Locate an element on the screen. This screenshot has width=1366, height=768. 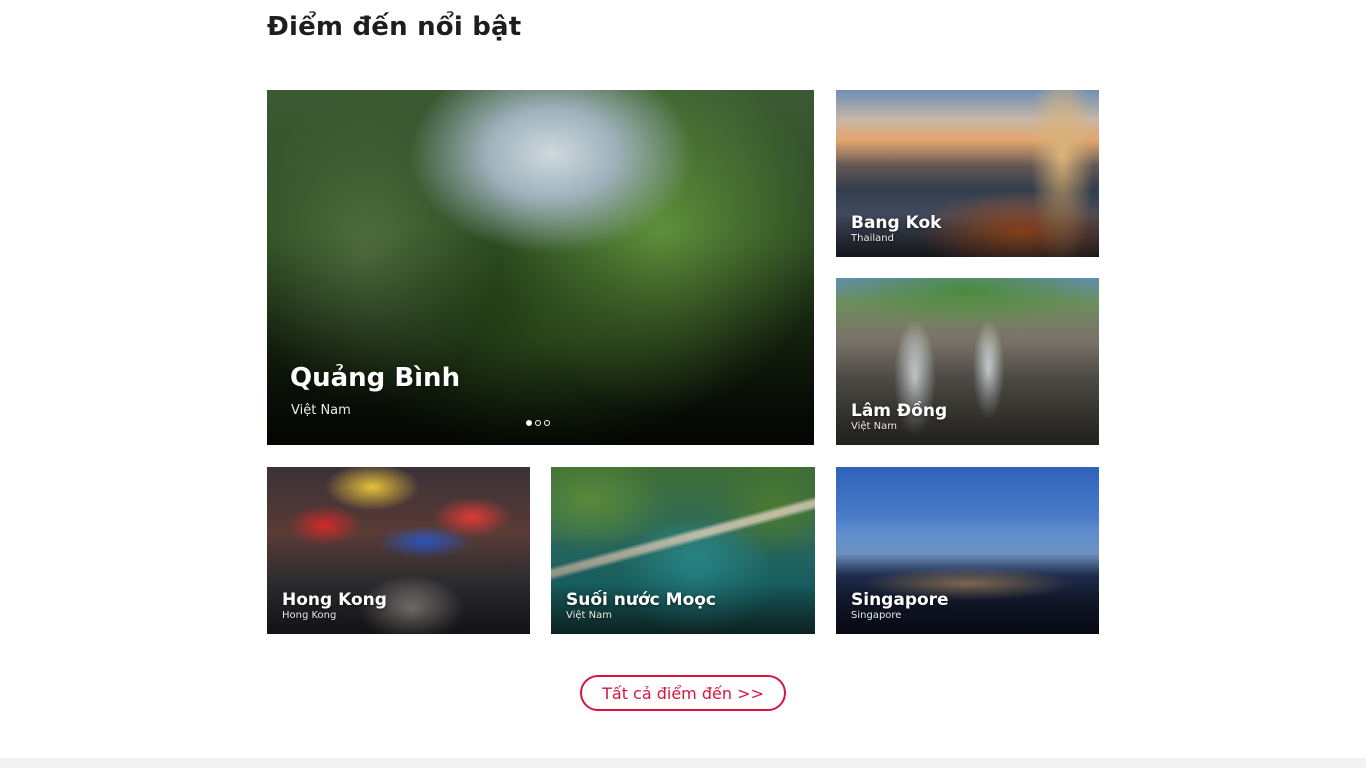
destination-card-singapore: Singapore Singapore is located at coordinates (967, 550).